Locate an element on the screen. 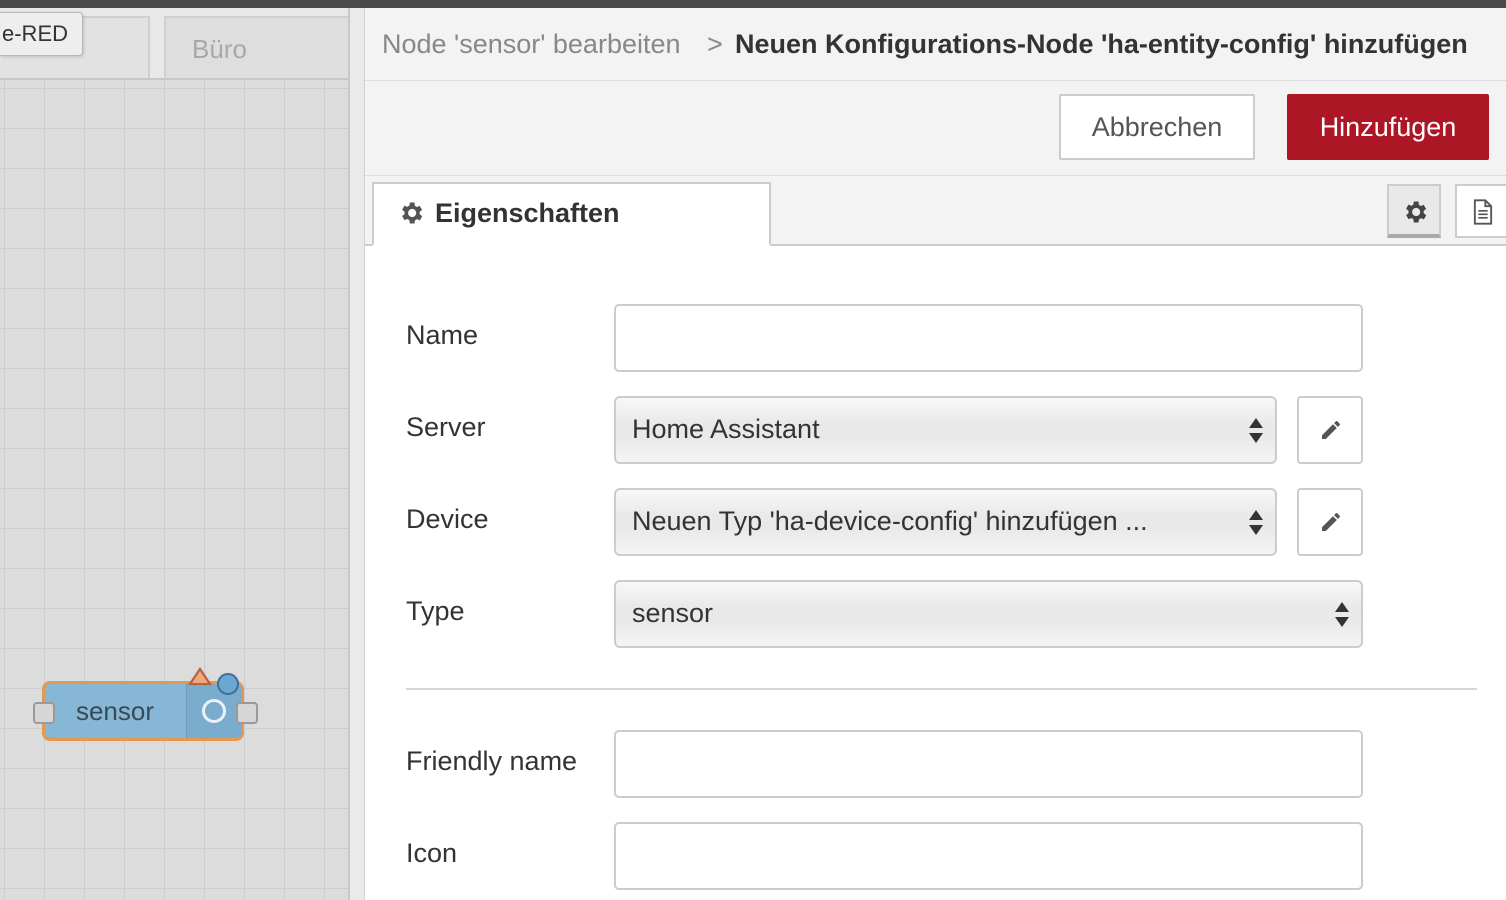 This screenshot has width=1506, height=900. friendly-name-label: Friendly name is located at coordinates (492, 761).